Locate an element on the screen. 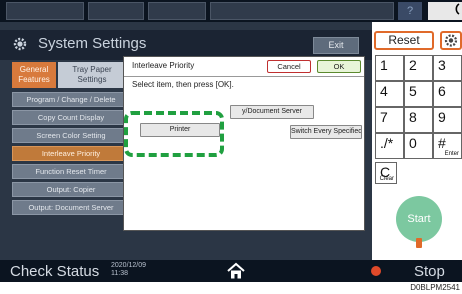 The height and width of the screenshot is (294, 462). key-label: 8 is located at coordinates (413, 117).